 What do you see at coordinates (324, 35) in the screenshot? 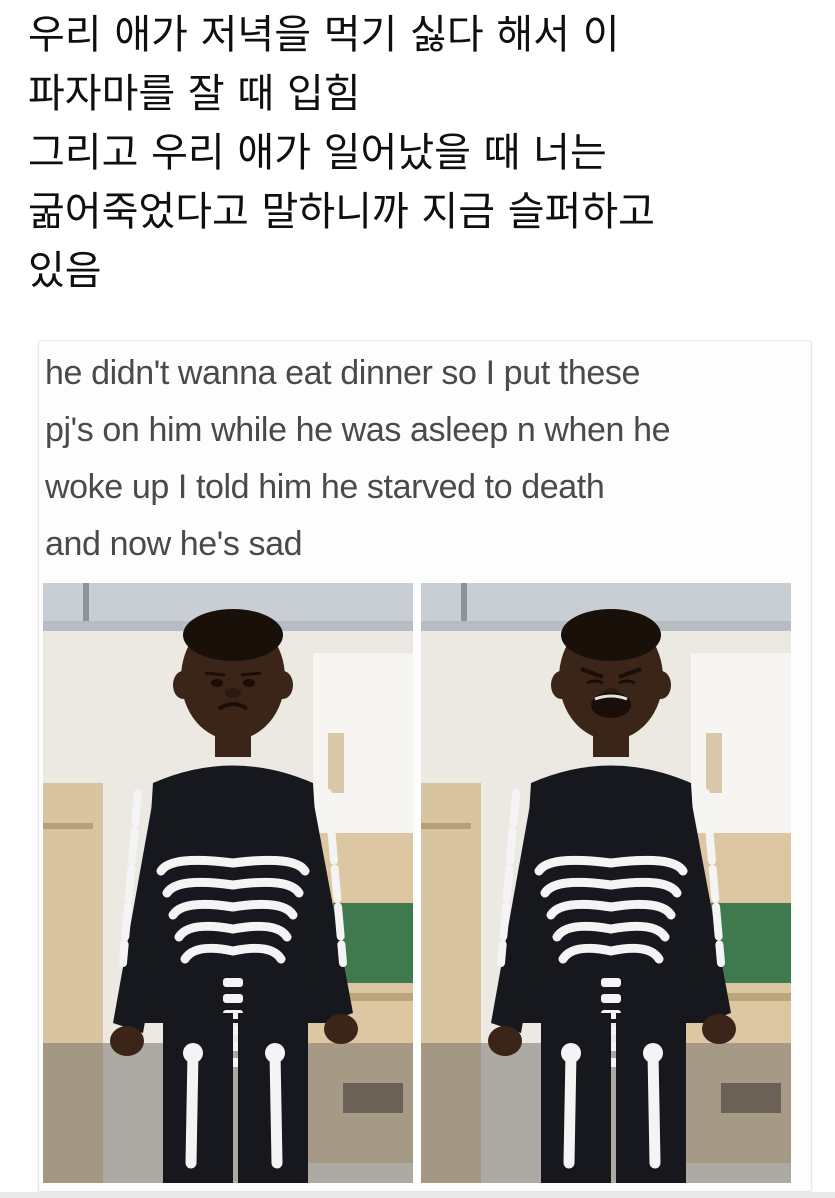
I see `caption-line: 우리 애가 저녁을 먹기 싫다 해서 이` at bounding box center [324, 35].